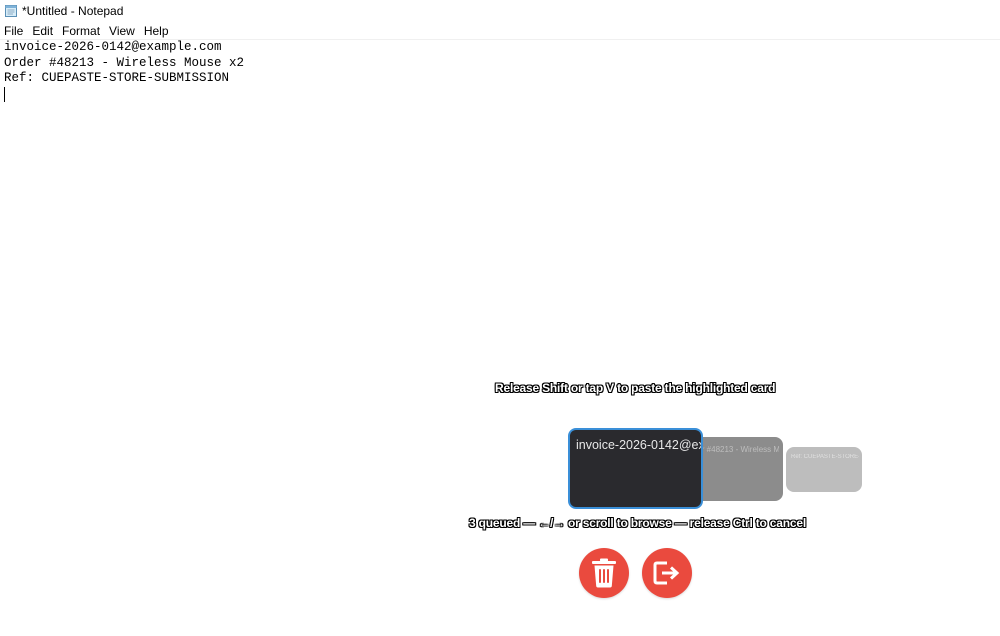  What do you see at coordinates (499, 94) in the screenshot?
I see `editor-caret-line` at bounding box center [499, 94].